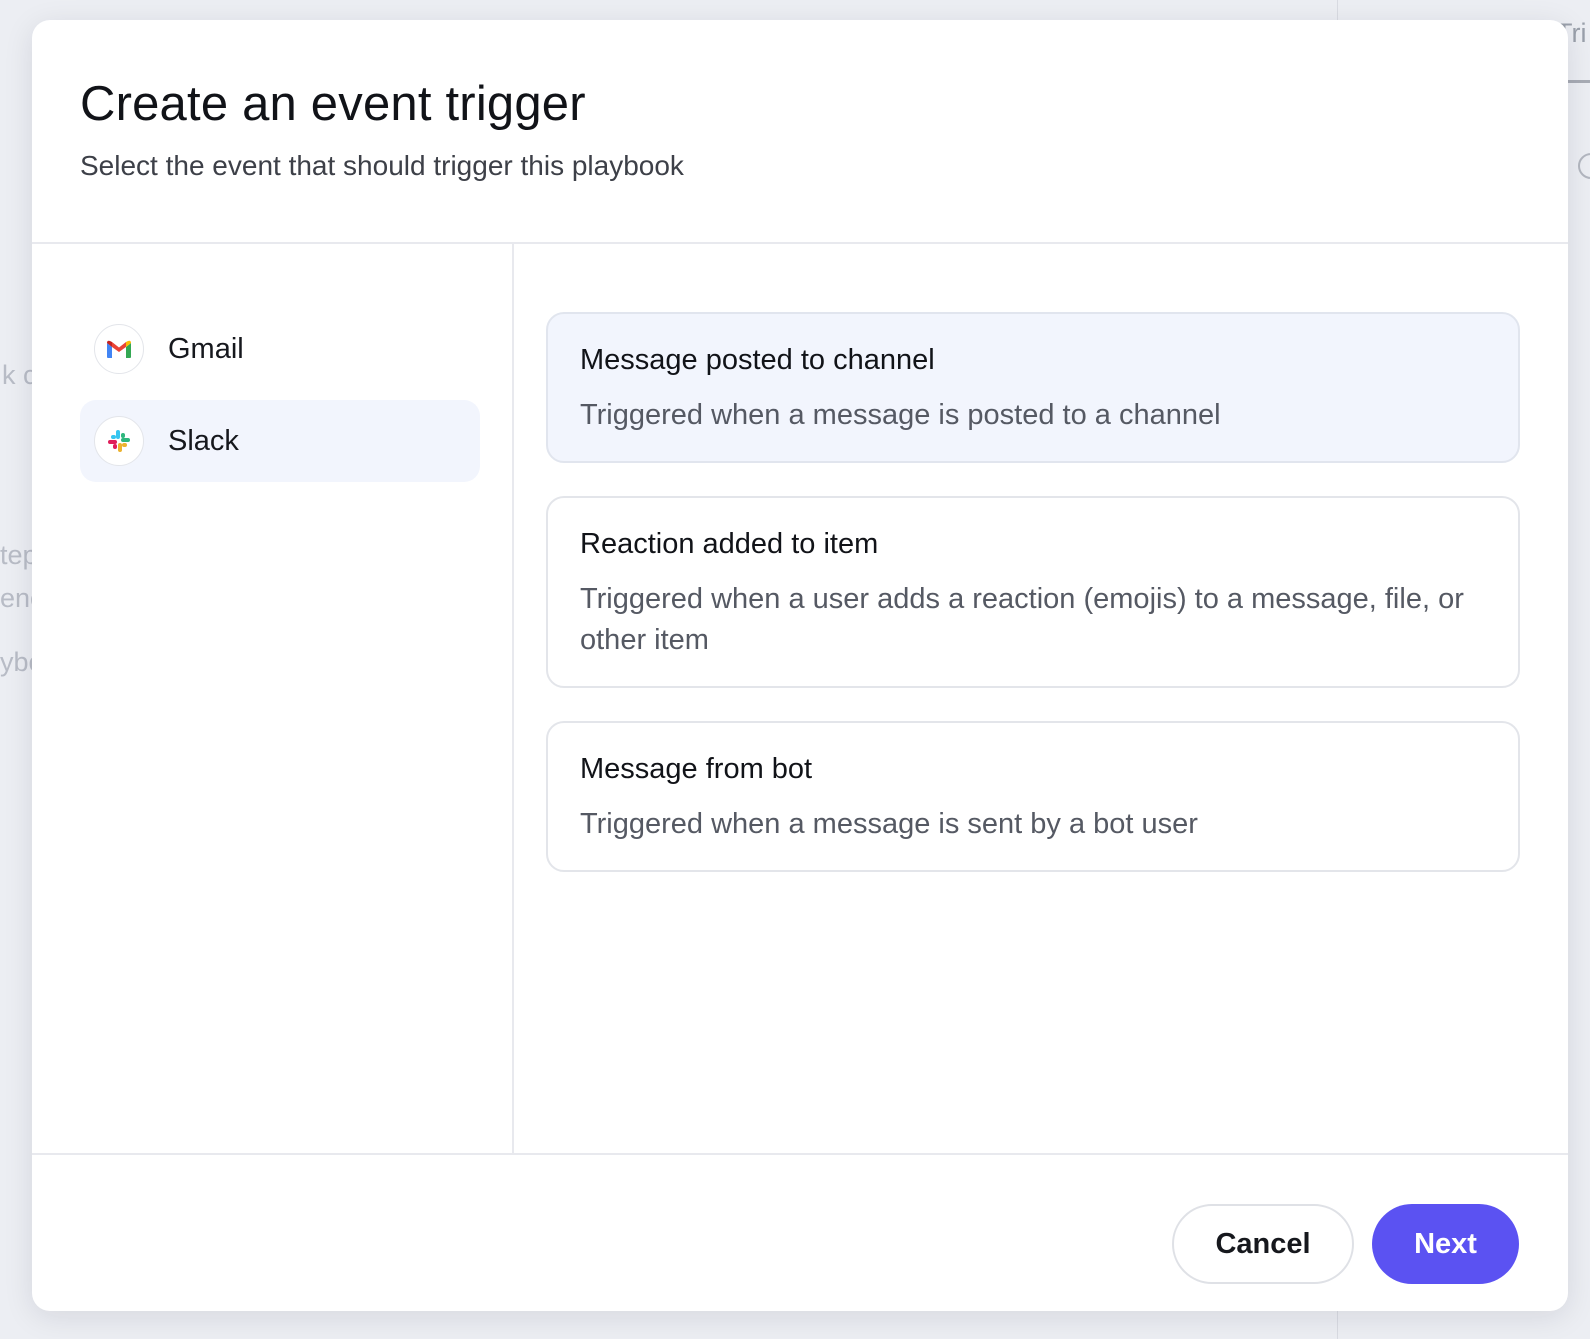 The width and height of the screenshot is (1590, 1339). What do you see at coordinates (1263, 1244) in the screenshot?
I see `cancel-button: Cancel` at bounding box center [1263, 1244].